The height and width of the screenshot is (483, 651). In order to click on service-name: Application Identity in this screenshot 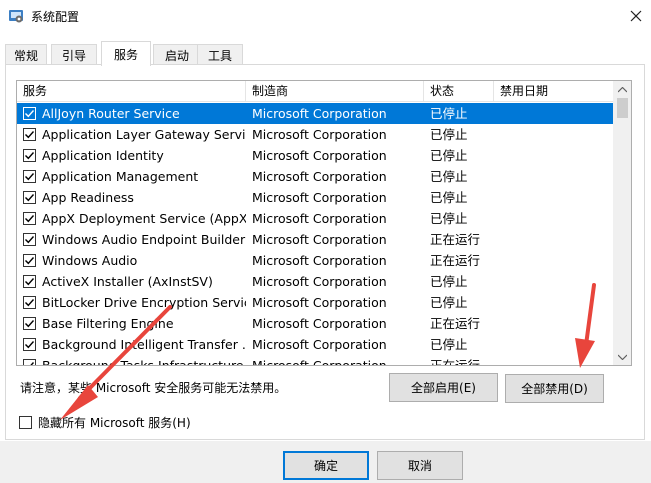, I will do `click(103, 155)`.